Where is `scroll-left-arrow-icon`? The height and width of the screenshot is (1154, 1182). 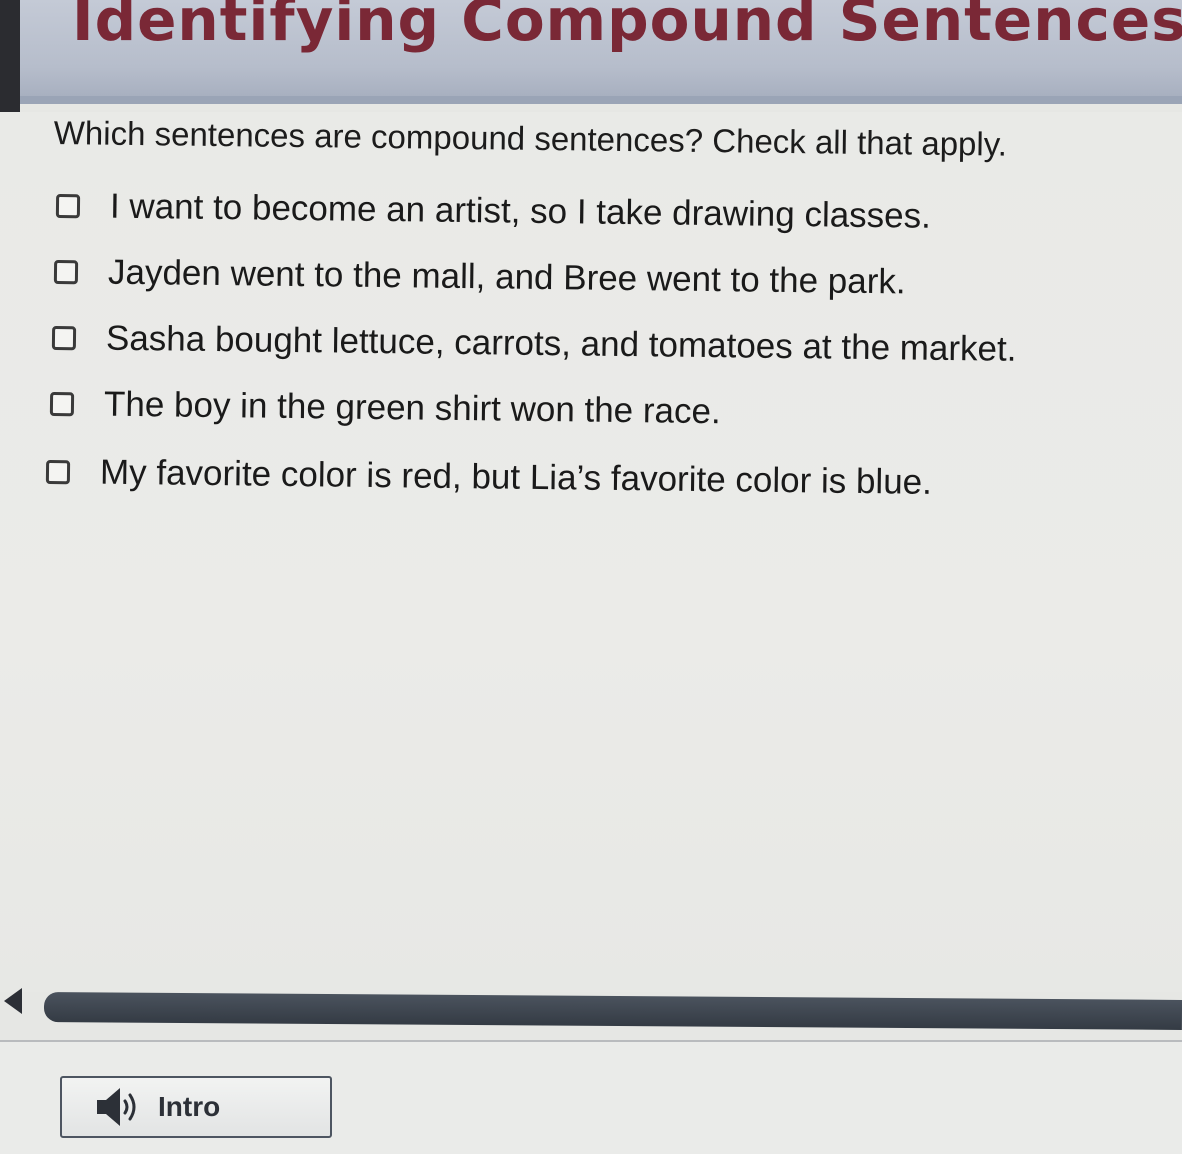
scroll-left-arrow-icon is located at coordinates (13, 1001).